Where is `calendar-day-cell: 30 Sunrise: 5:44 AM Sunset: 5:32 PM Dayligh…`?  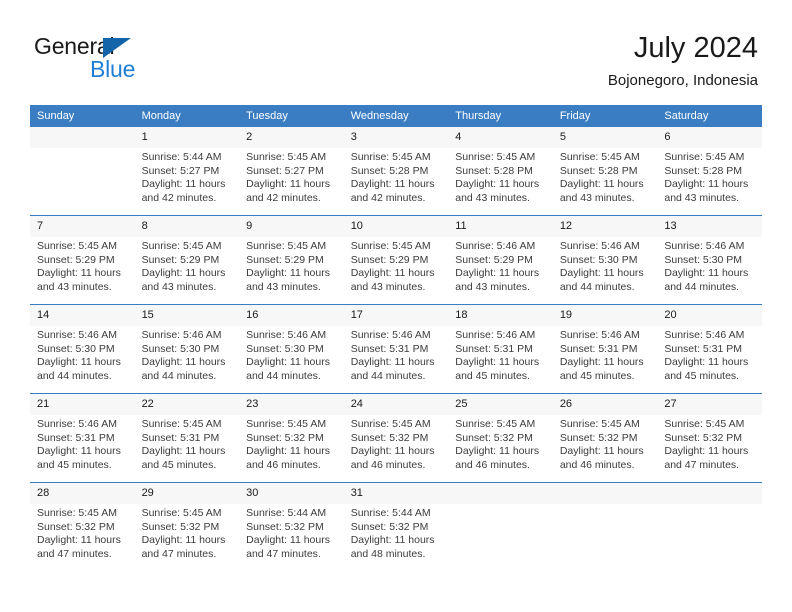
calendar-day-cell: 30 Sunrise: 5:44 AM Sunset: 5:32 PM Dayligh… is located at coordinates (291, 527).